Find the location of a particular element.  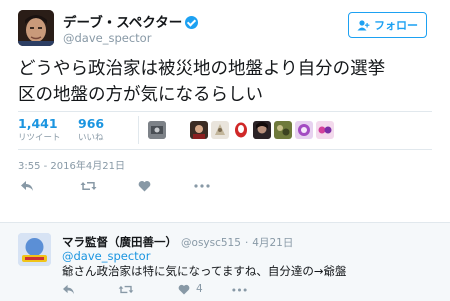

reply-author-handle: @osysc515 is located at coordinates (211, 243).